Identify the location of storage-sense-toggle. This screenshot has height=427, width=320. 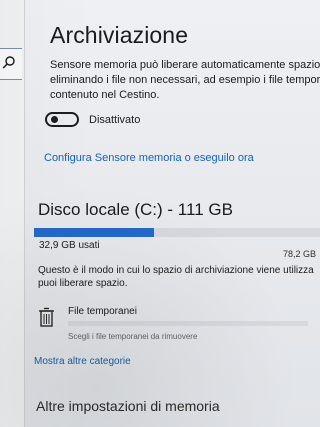
(62, 119).